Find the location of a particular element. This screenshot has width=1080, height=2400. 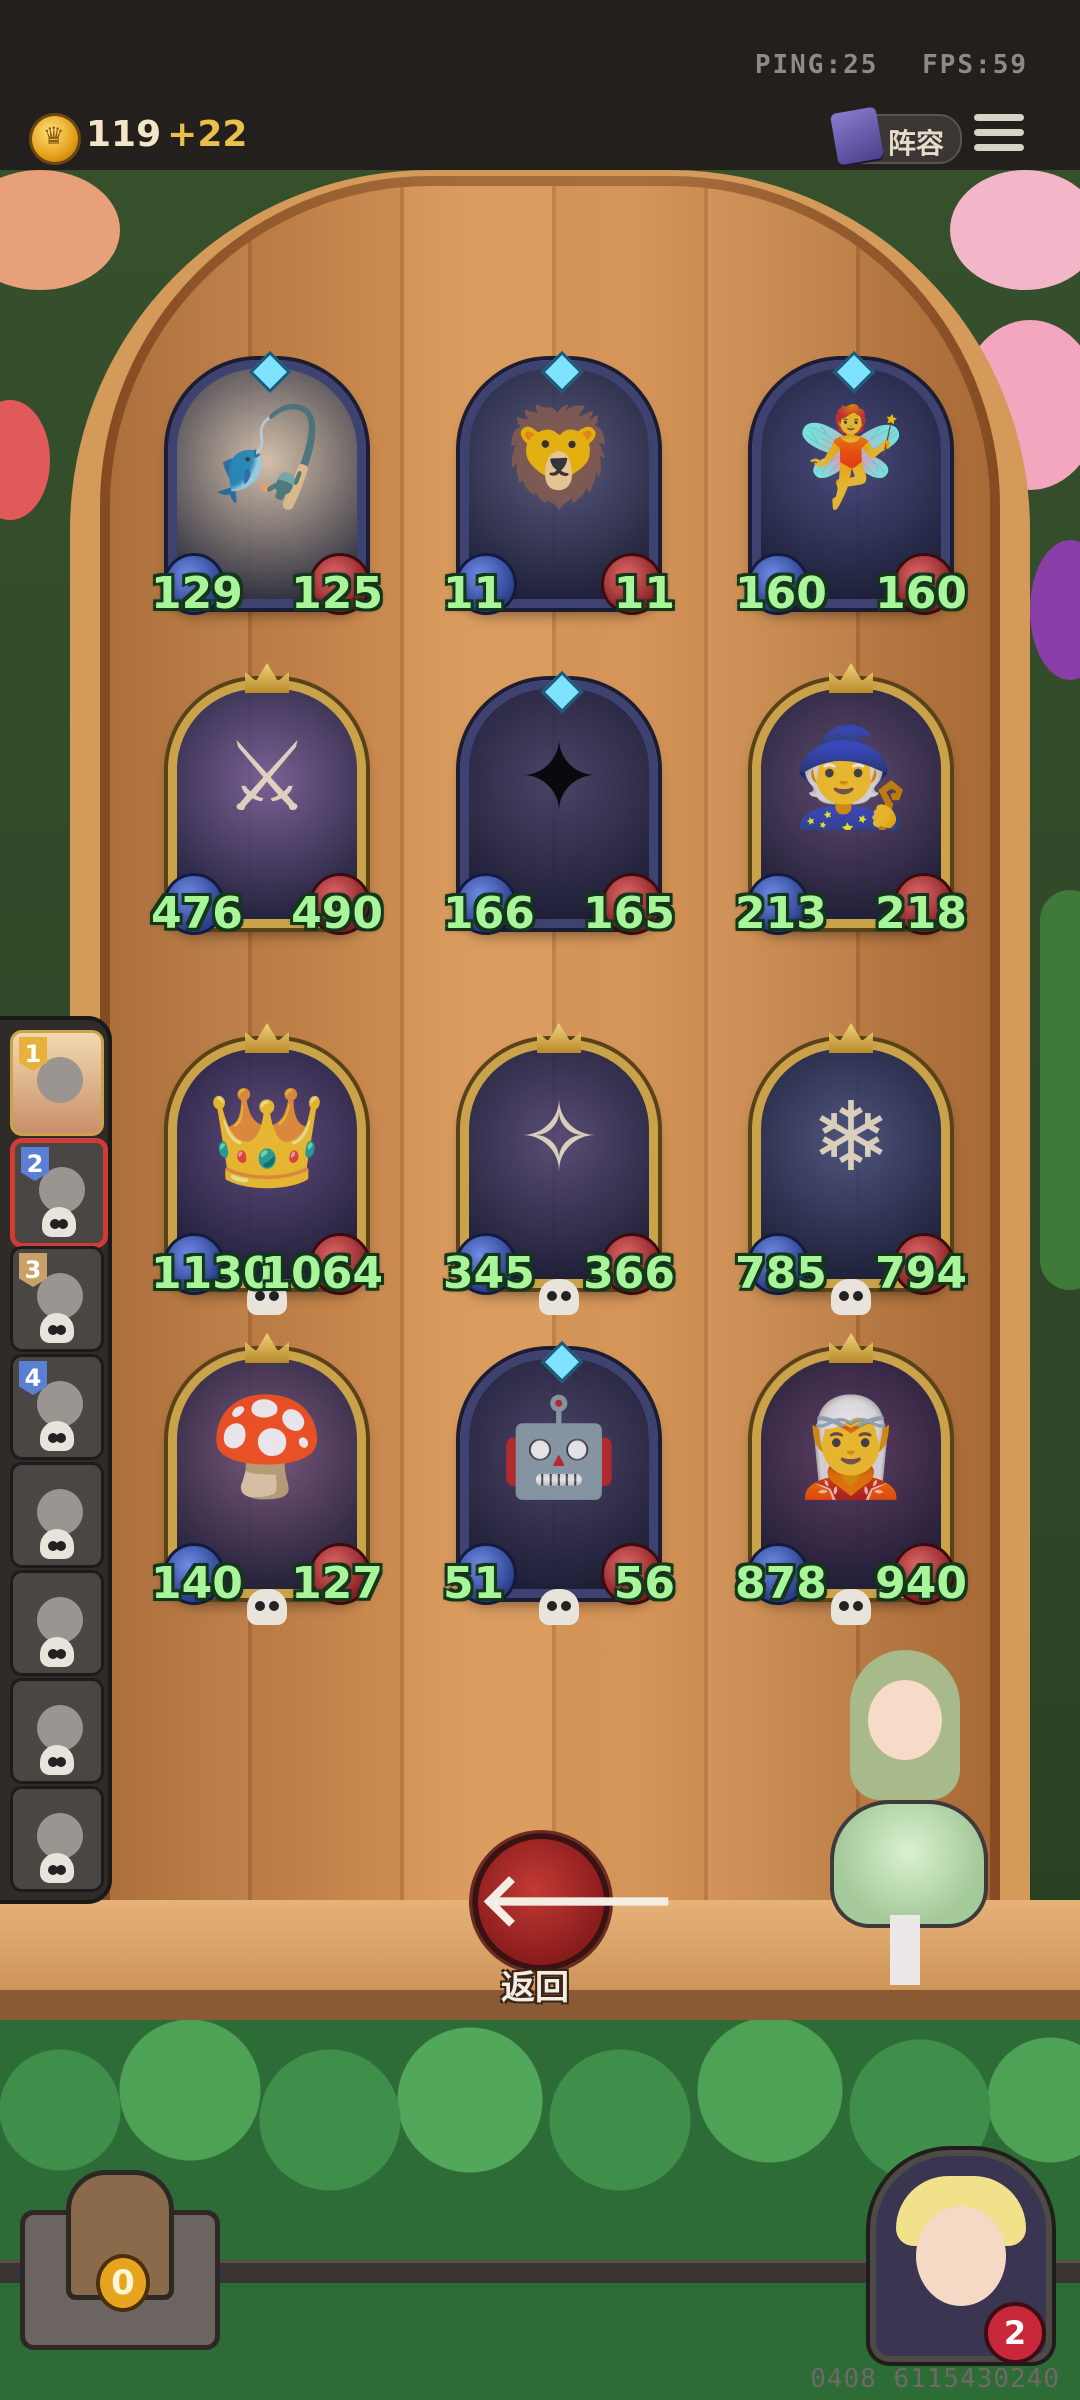

minion-portrait-icon: 🍄 is located at coordinates (267, 1447).